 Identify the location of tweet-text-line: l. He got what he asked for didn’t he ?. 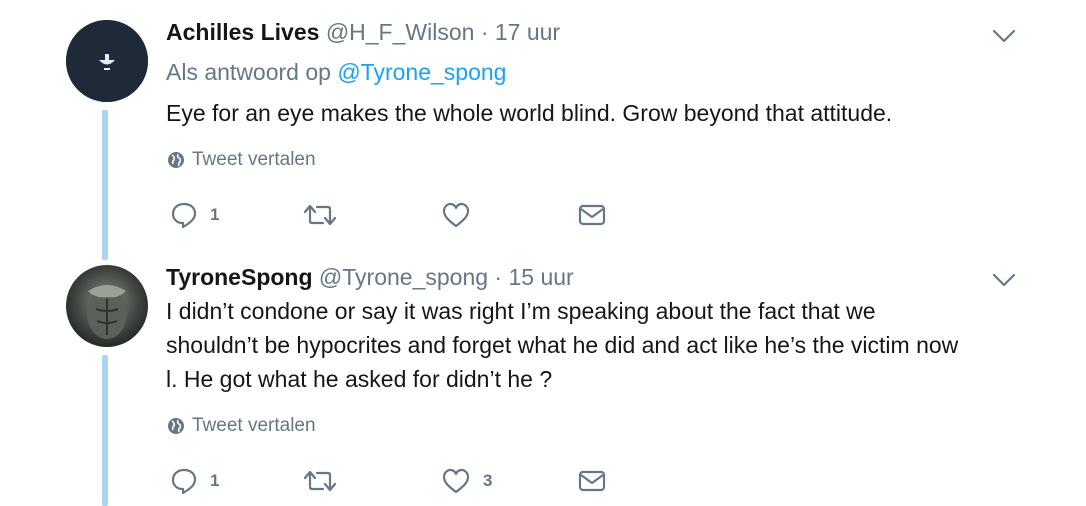
(359, 379).